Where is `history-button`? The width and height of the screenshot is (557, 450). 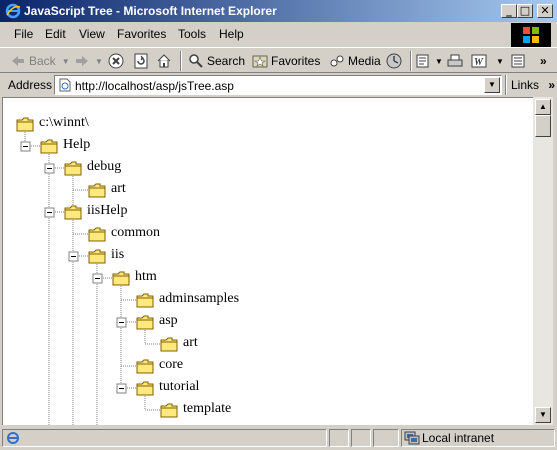 history-button is located at coordinates (395, 61).